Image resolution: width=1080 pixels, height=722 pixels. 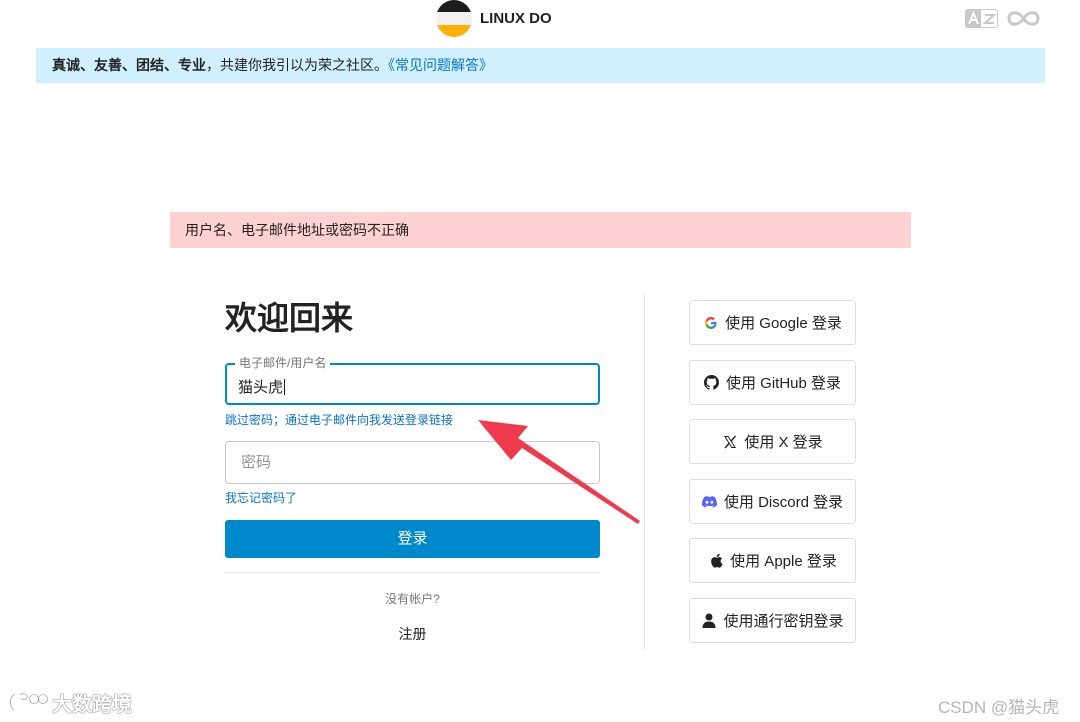 What do you see at coordinates (92, 704) in the screenshot?
I see `watermark-left-text: 大数跨境` at bounding box center [92, 704].